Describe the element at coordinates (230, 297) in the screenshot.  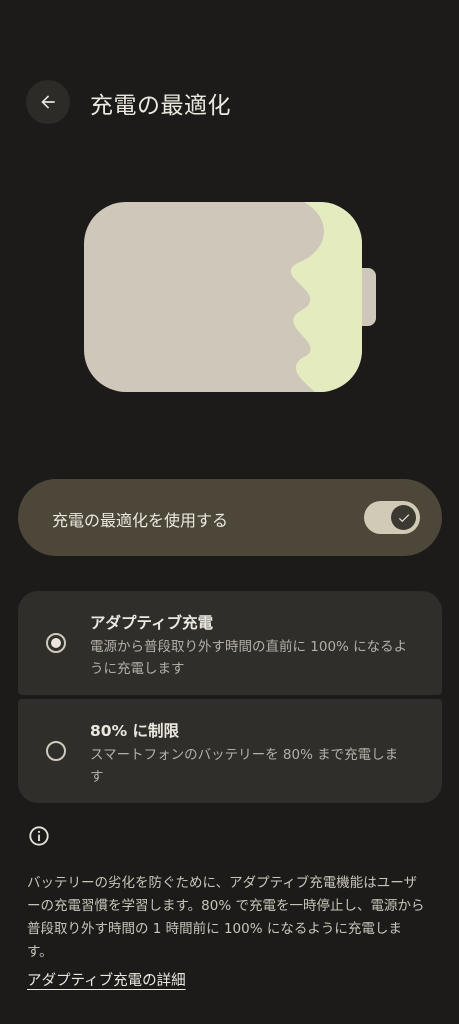
I see `battery-illustration` at that location.